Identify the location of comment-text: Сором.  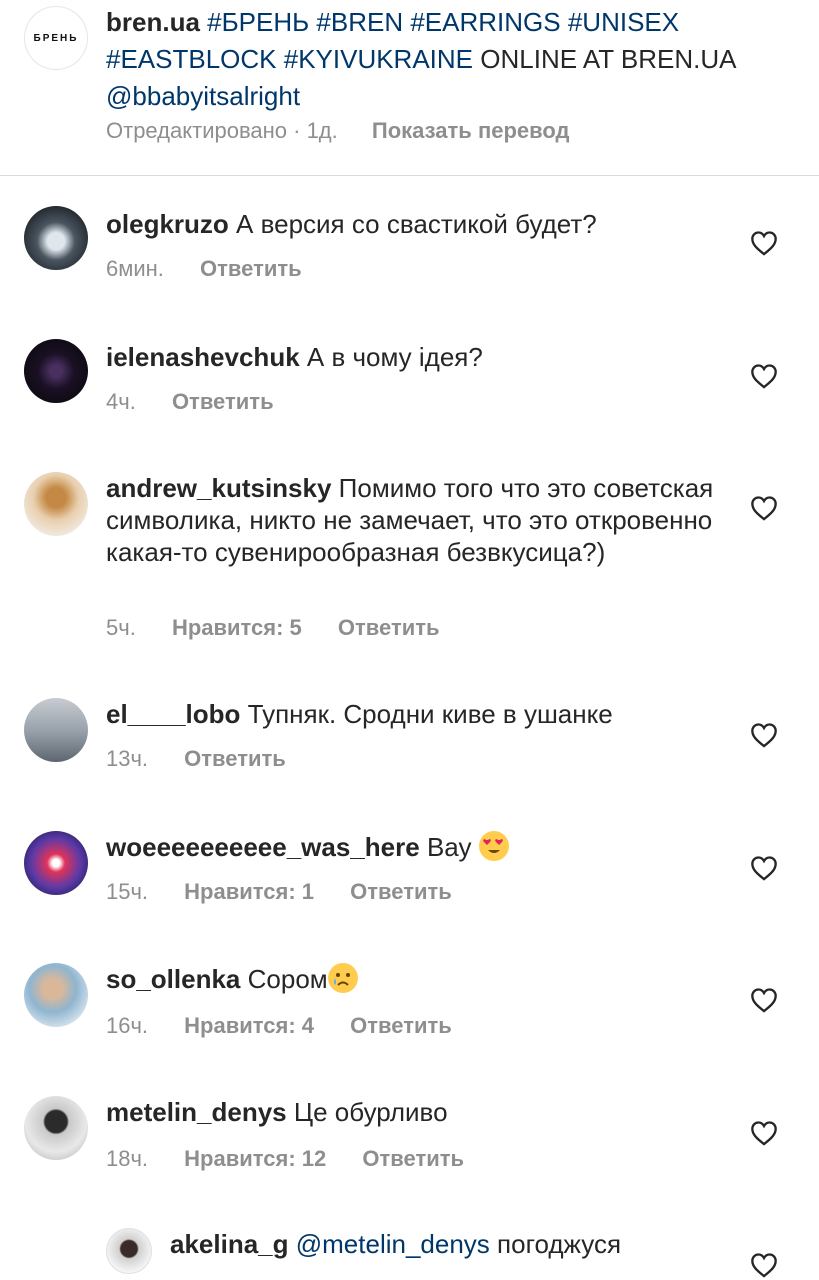
(287, 979).